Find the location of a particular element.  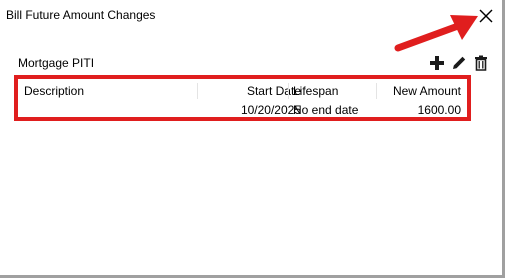

add-button is located at coordinates (437, 63).